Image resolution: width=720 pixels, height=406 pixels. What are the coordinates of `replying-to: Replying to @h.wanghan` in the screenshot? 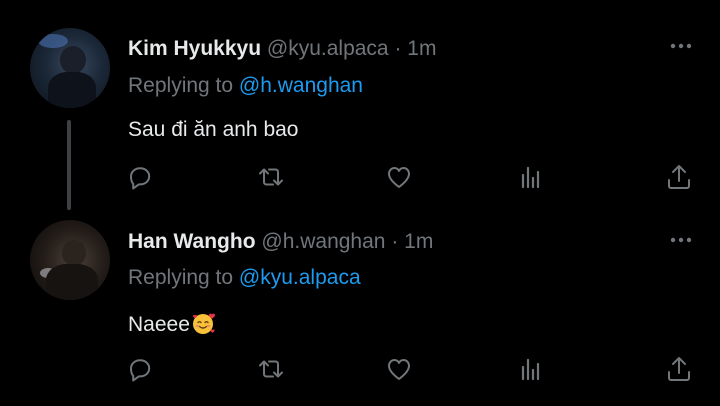 It's located at (245, 86).